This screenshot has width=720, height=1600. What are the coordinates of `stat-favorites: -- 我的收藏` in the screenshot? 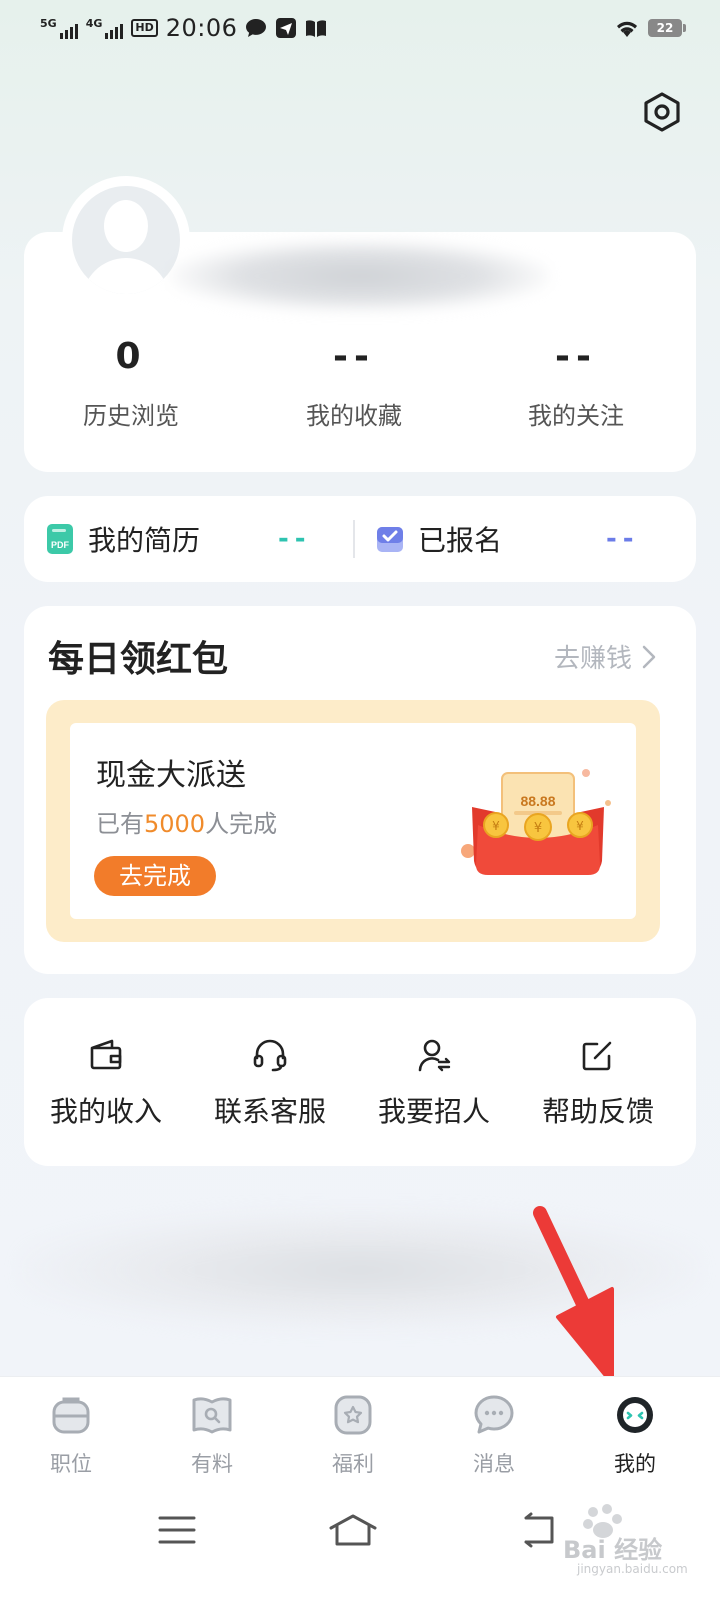 It's located at (354, 381).